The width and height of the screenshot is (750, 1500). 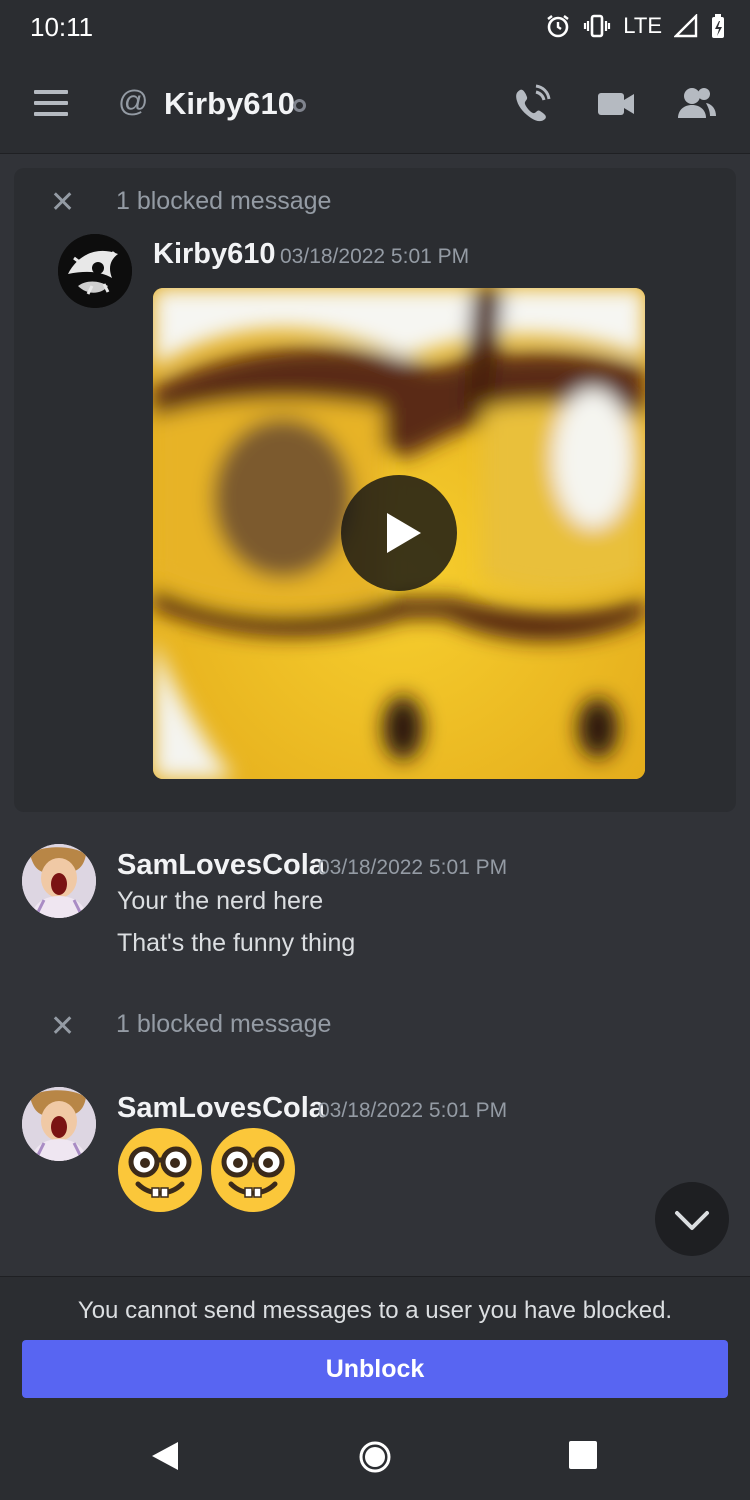 I want to click on vibrate-icon, so click(x=597, y=26).